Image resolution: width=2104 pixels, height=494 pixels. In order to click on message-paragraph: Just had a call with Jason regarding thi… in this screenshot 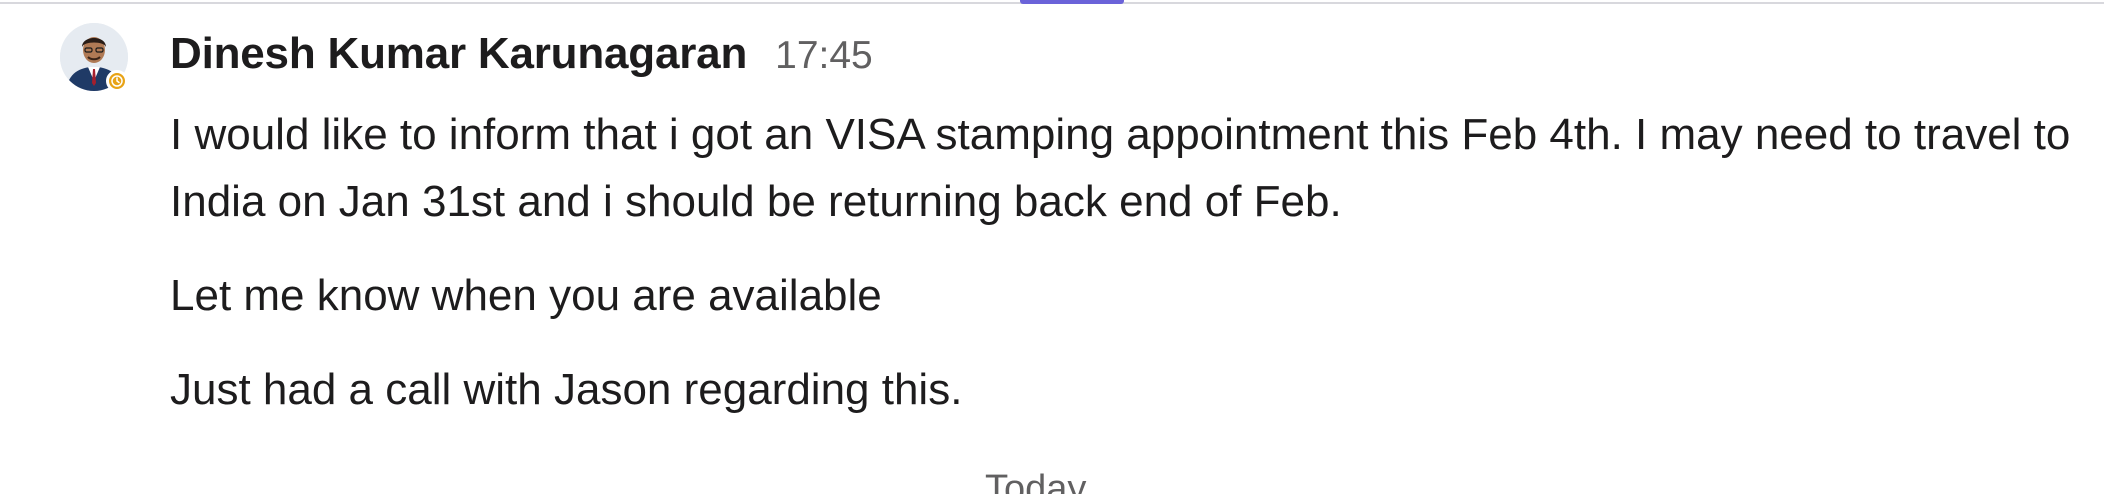, I will do `click(566, 389)`.